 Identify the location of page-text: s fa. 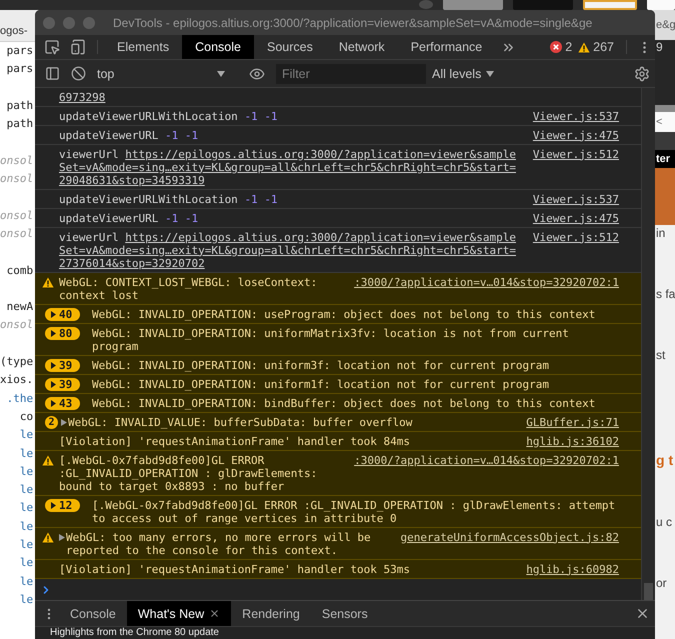
(665, 294).